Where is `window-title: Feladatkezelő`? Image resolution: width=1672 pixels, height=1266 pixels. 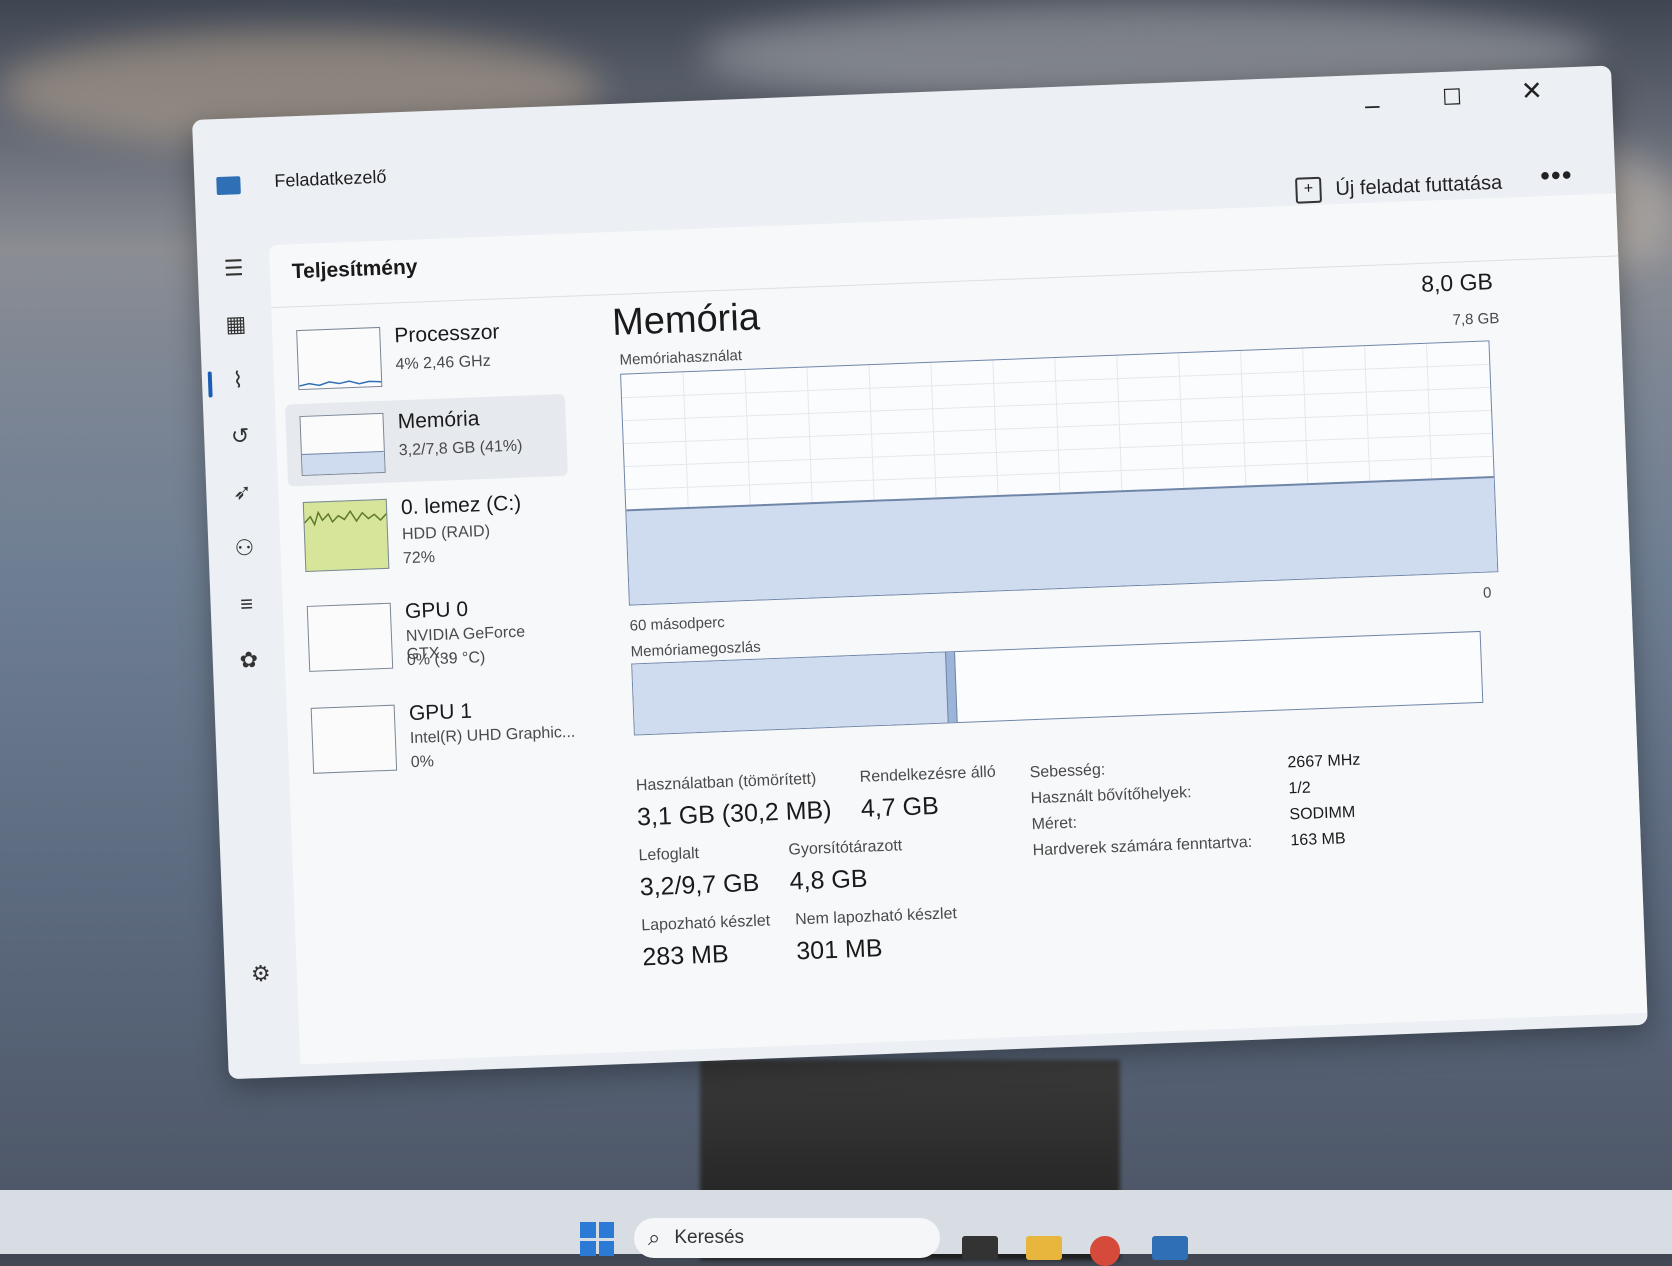 window-title: Feladatkezelő is located at coordinates (330, 178).